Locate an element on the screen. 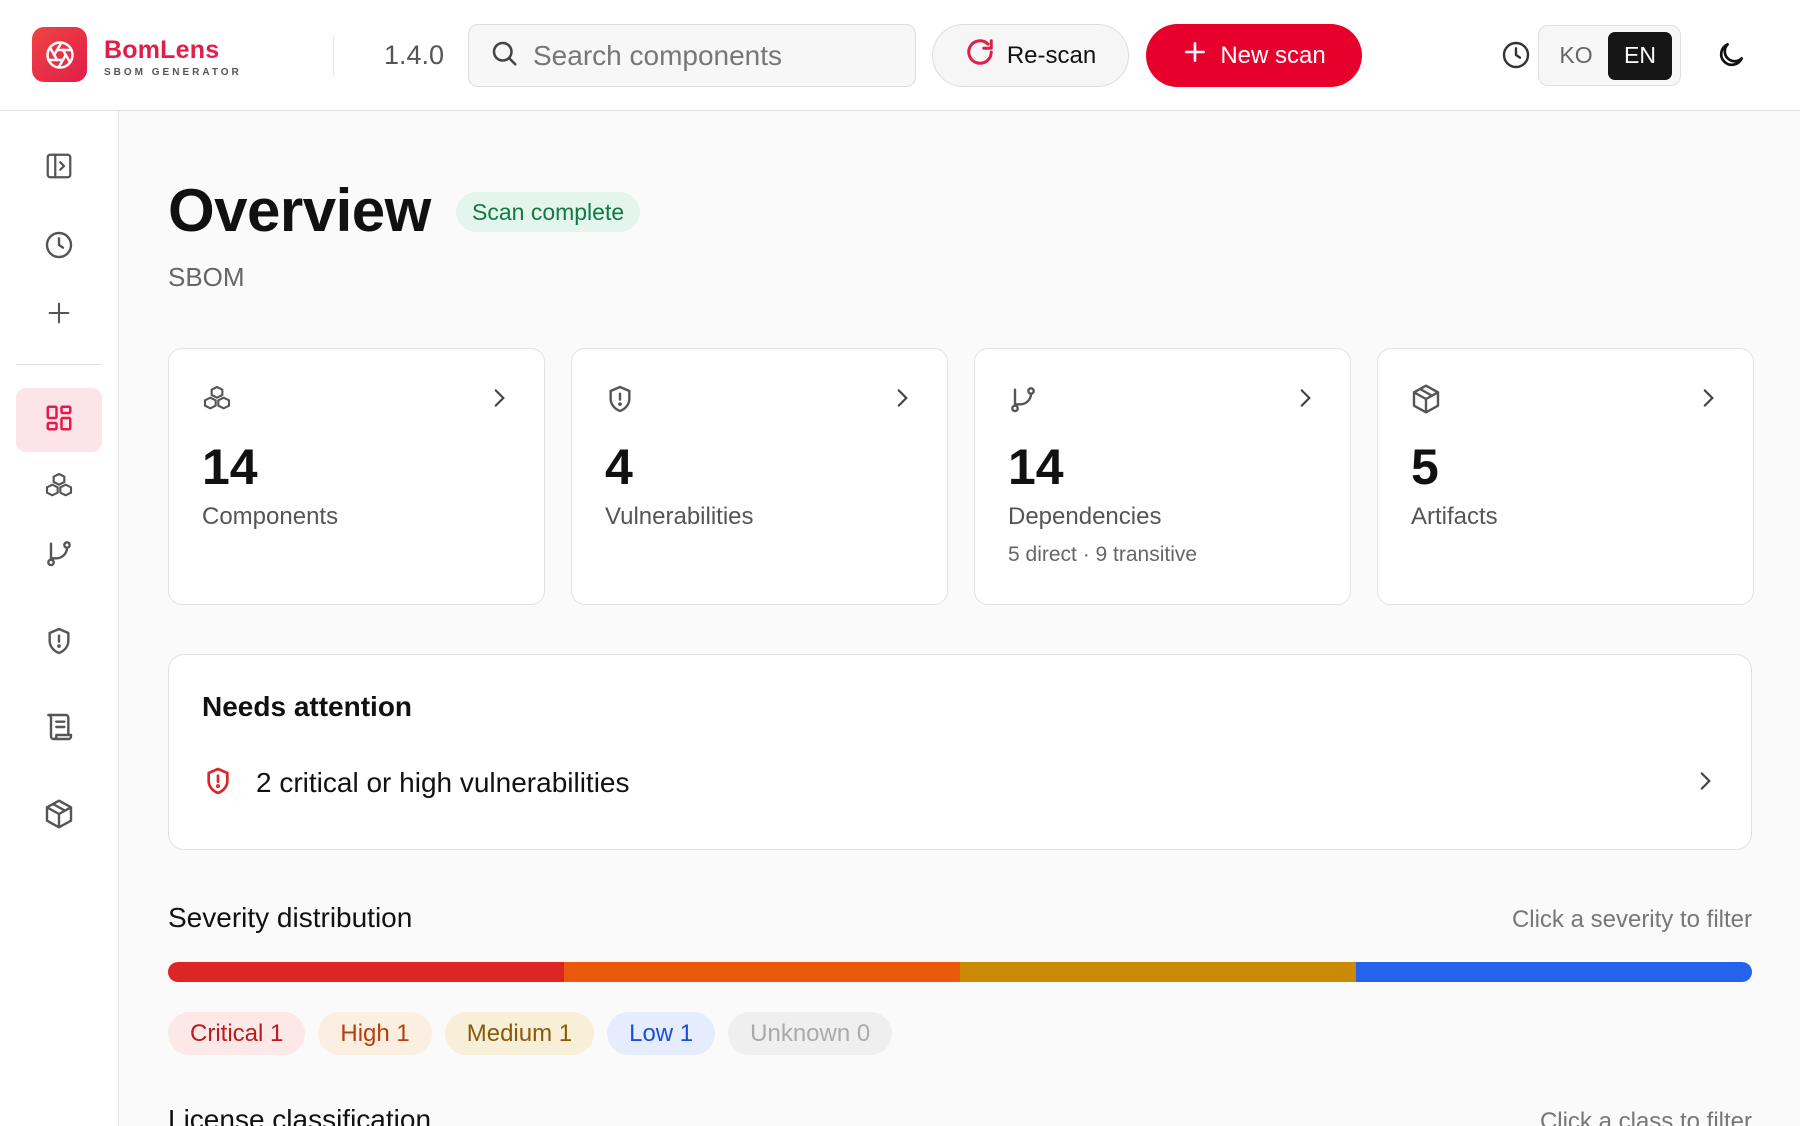  sidebar-item-overview is located at coordinates (59, 420).